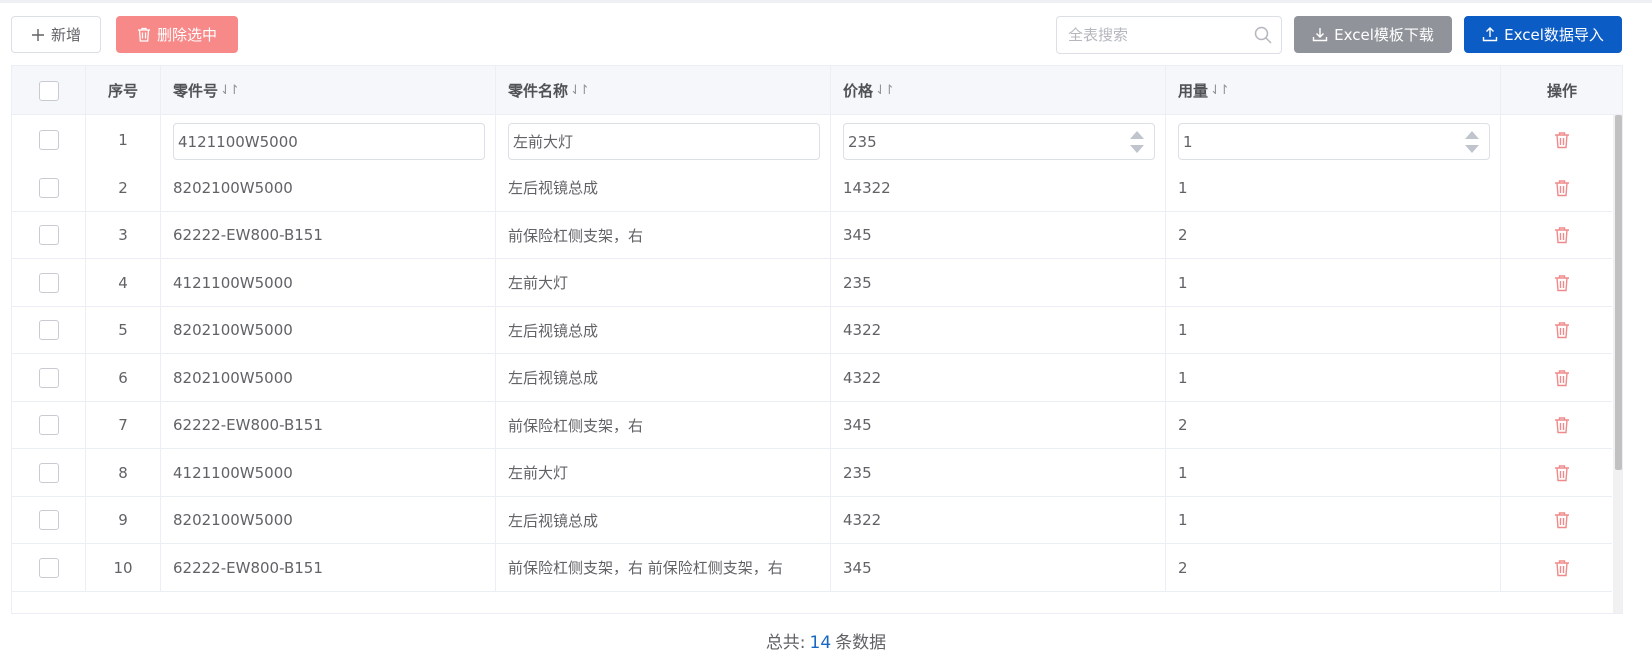  I want to click on usage-stepper, so click(1472, 142).